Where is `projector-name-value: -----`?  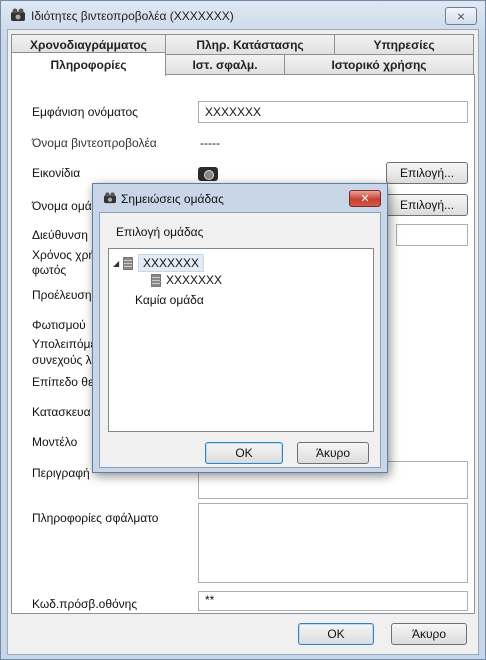
projector-name-value: ----- is located at coordinates (210, 143).